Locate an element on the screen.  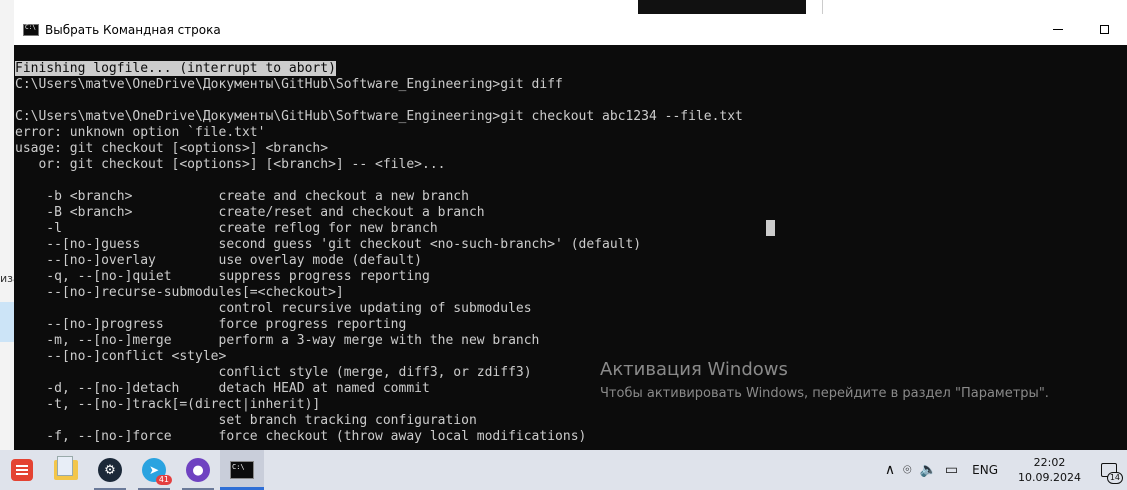
console-line-text: --[no-]conflict <style> is located at coordinates (121, 356).